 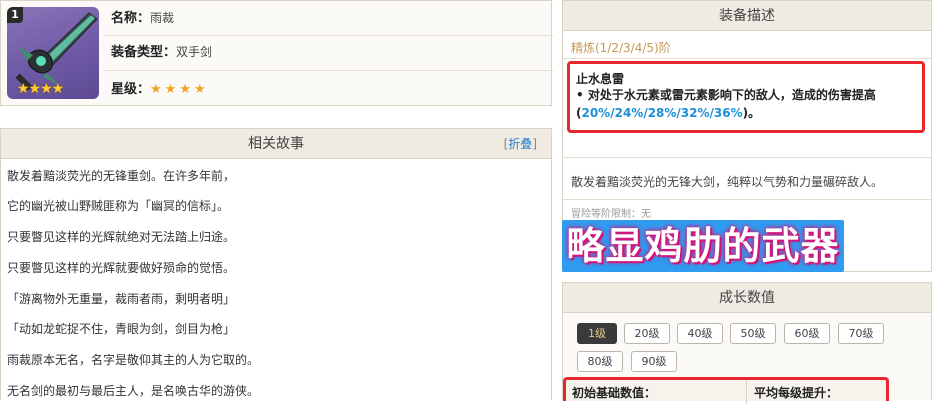 I want to click on flavor-text: 散发着黯淡荧光的无锋大剑，纯粹以气势和力量碾碎敌人。, so click(x=727, y=182).